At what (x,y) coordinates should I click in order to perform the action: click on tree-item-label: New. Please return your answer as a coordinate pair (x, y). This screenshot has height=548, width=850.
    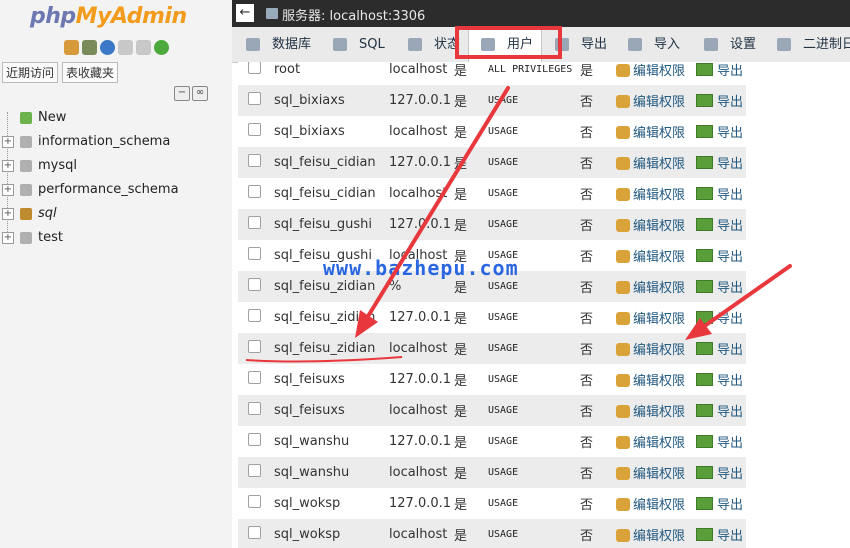
    Looking at the image, I should click on (52, 117).